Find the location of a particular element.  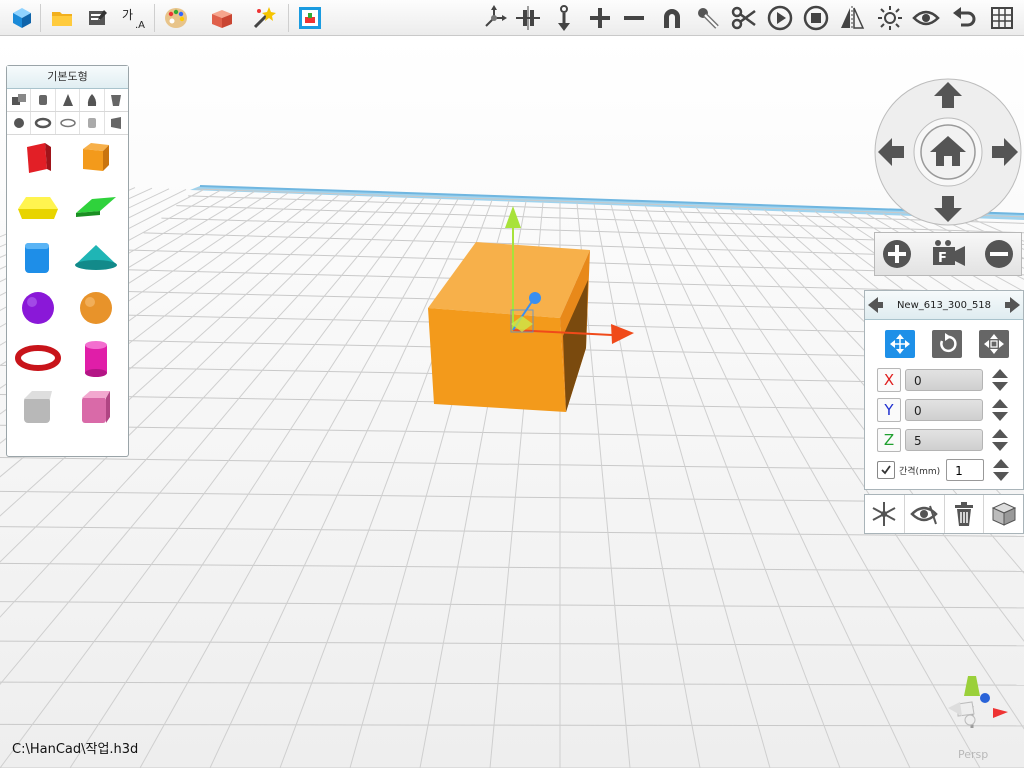

basic-shapes-palette: 기본도형 is located at coordinates (67, 261).